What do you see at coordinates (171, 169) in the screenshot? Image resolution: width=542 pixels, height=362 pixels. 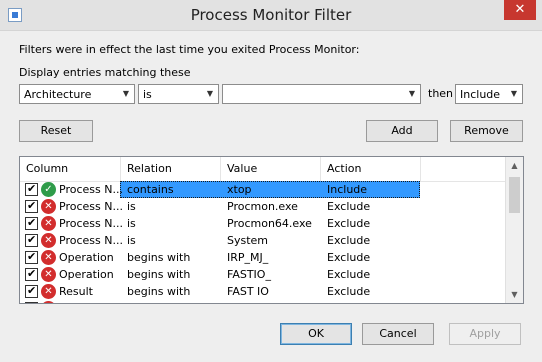 I see `column-header-relation: Relation` at bounding box center [171, 169].